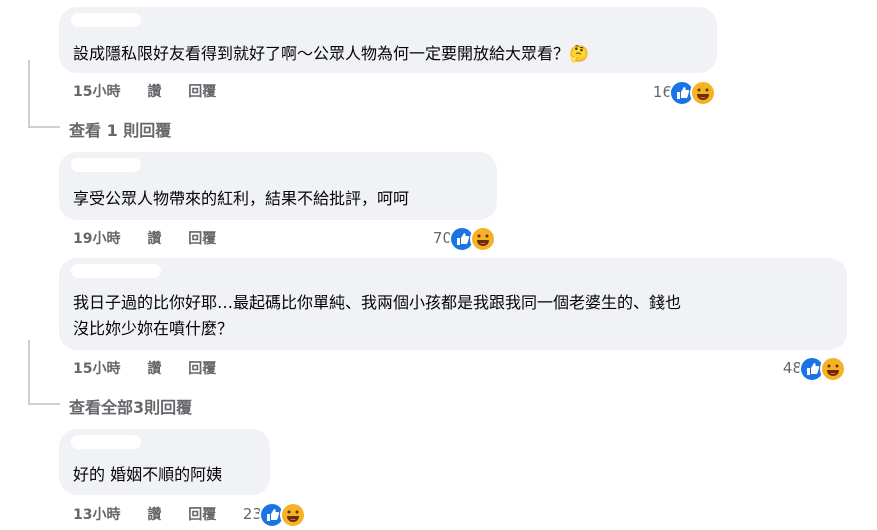 The image size is (877, 530). Describe the element at coordinates (271, 515) in the screenshot. I see `reaction-summary: 23` at that location.